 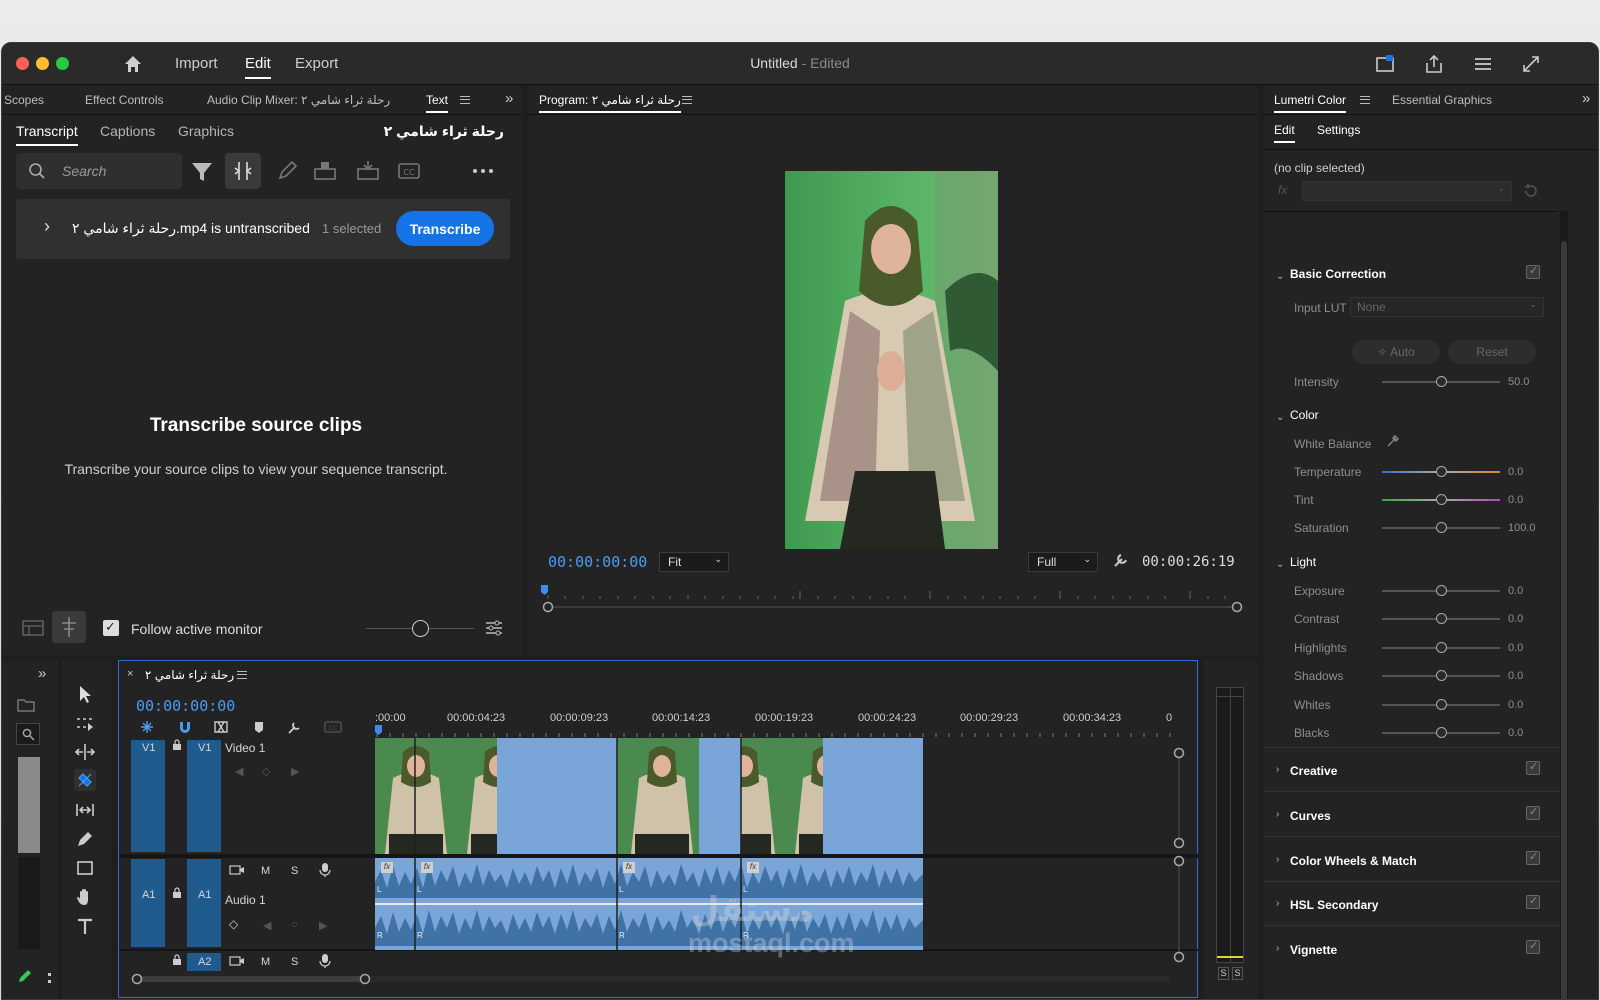 What do you see at coordinates (206, 131) in the screenshot?
I see `subtab-graphics: Graphics` at bounding box center [206, 131].